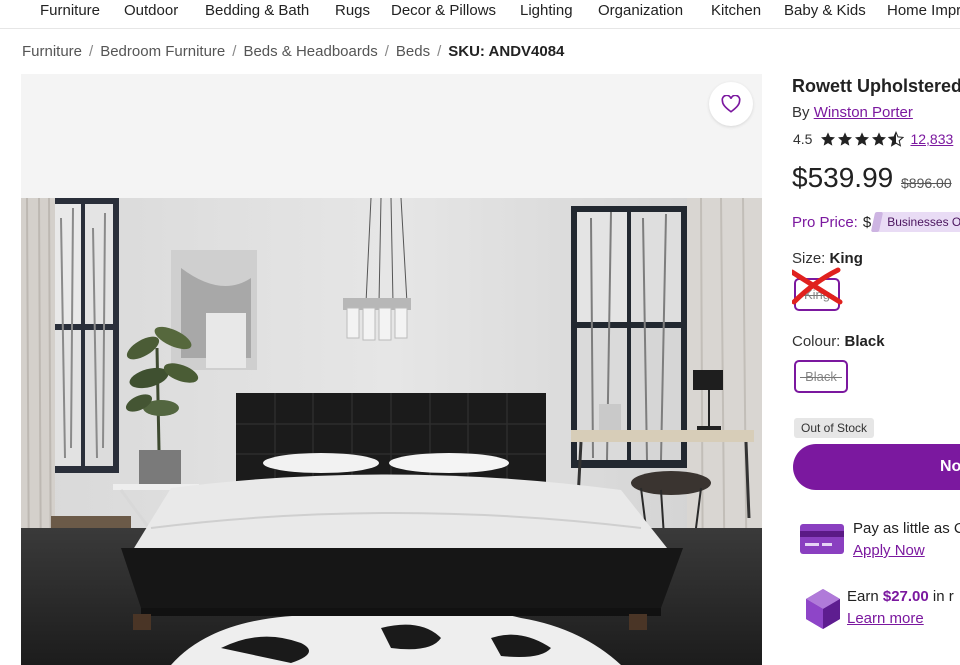  Describe the element at coordinates (834, 428) in the screenshot. I see `out-of-stock-badge: Out of Stock` at that location.